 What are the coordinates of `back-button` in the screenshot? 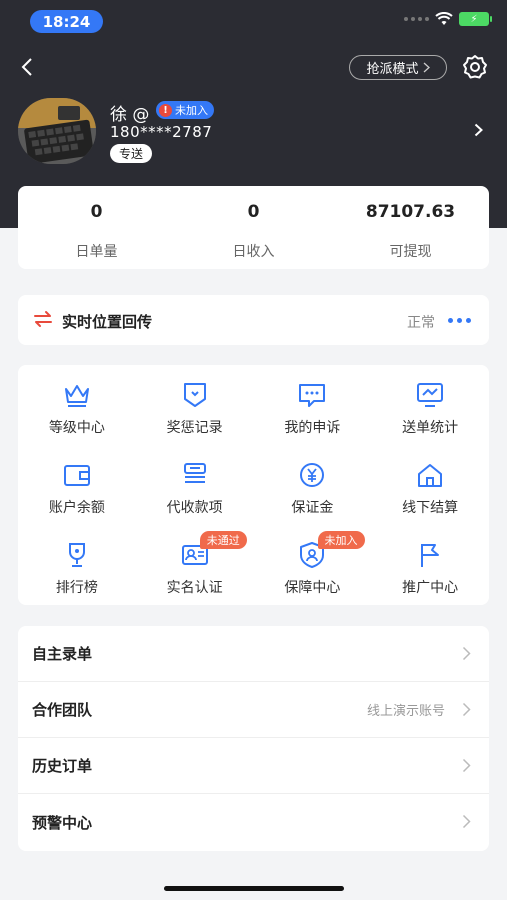 It's located at (27, 67).